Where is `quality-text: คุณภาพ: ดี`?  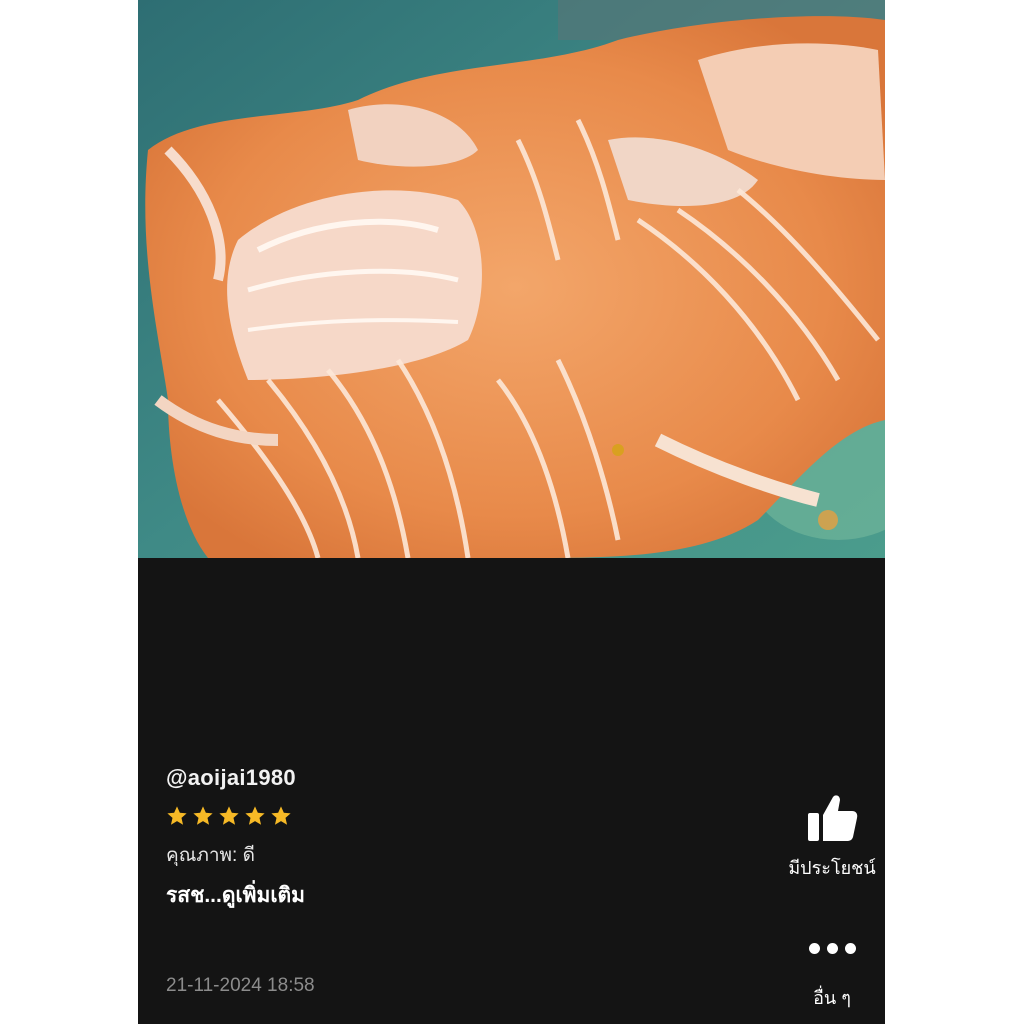
quality-text: คุณภาพ: ดี is located at coordinates (210, 855).